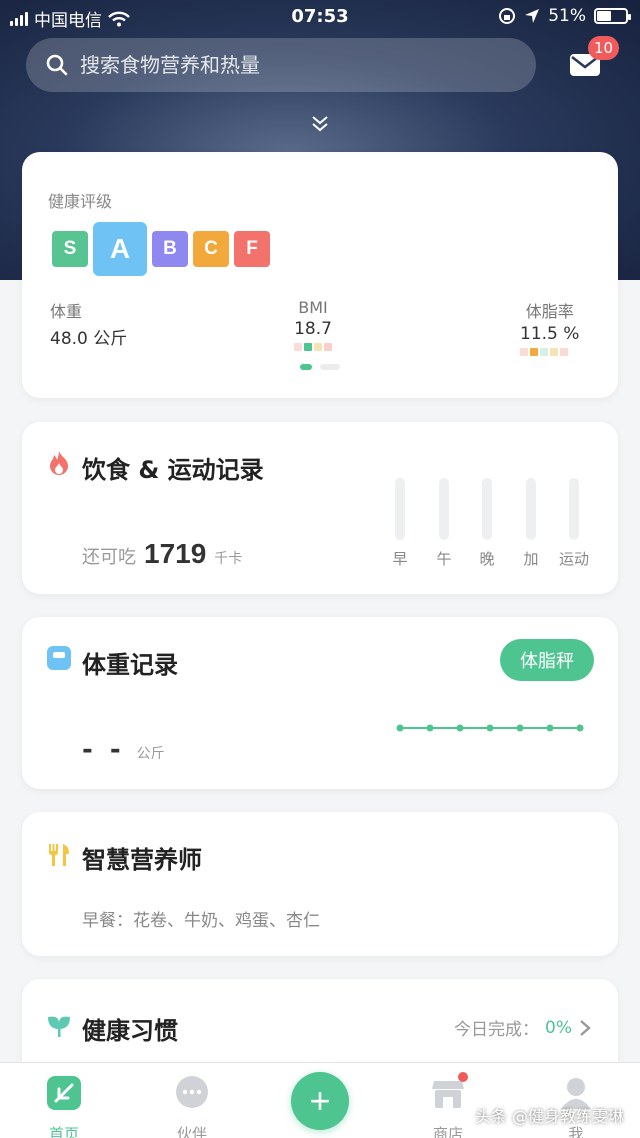 The width and height of the screenshot is (640, 1138). I want to click on nutritionist-title: 智慧营养师, so click(142, 860).